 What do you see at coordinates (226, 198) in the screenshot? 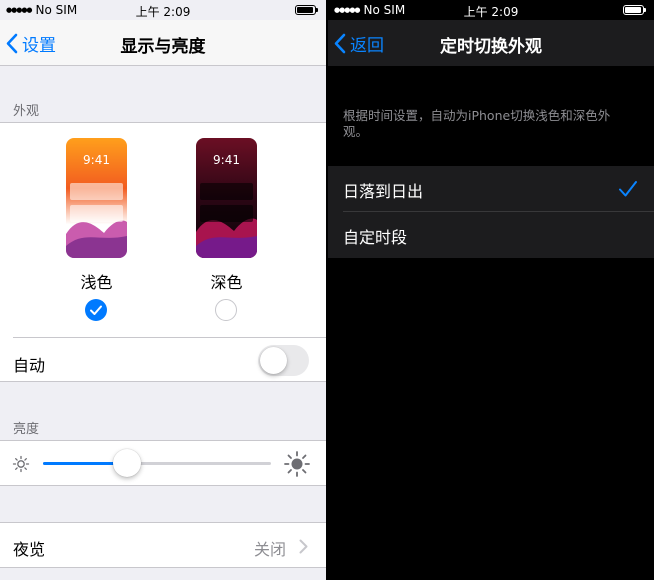
I see `dark-mode-preview: 9:41` at bounding box center [226, 198].